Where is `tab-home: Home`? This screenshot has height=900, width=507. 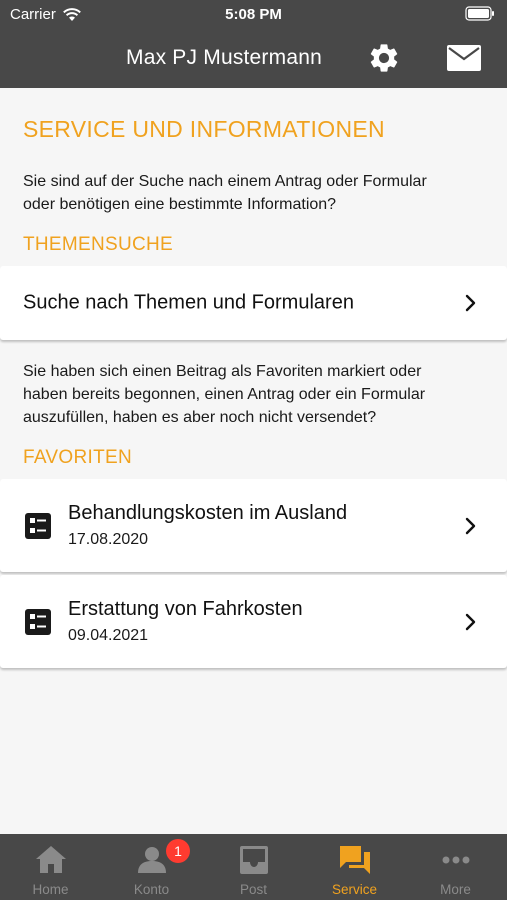
tab-home: Home is located at coordinates (50, 867).